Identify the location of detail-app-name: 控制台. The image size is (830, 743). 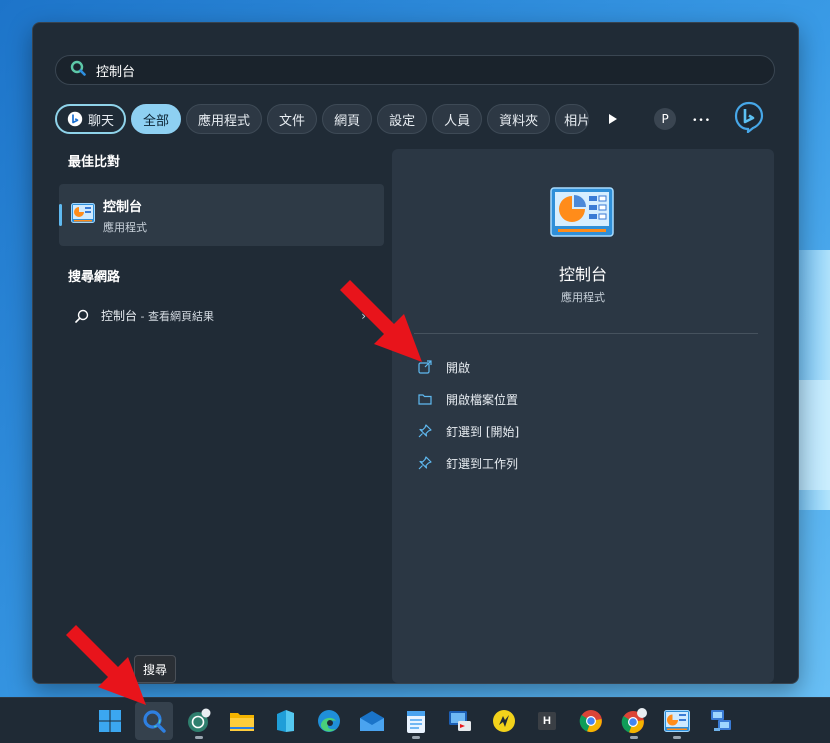
(582, 274).